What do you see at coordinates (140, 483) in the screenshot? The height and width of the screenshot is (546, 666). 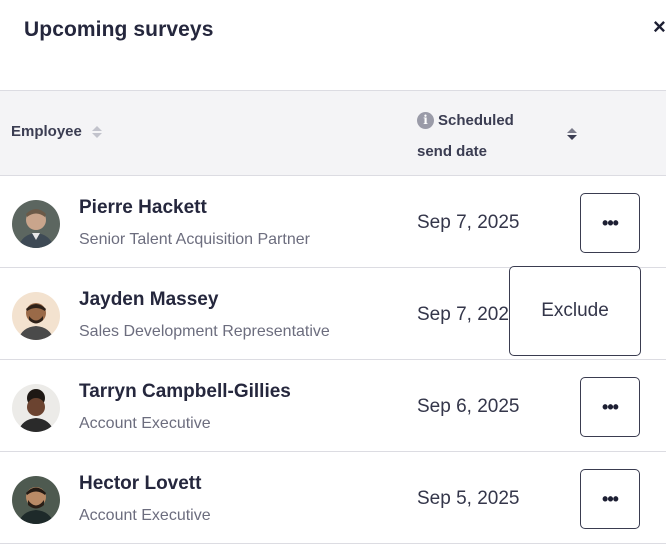 I see `employee-name: Hector Lovett` at bounding box center [140, 483].